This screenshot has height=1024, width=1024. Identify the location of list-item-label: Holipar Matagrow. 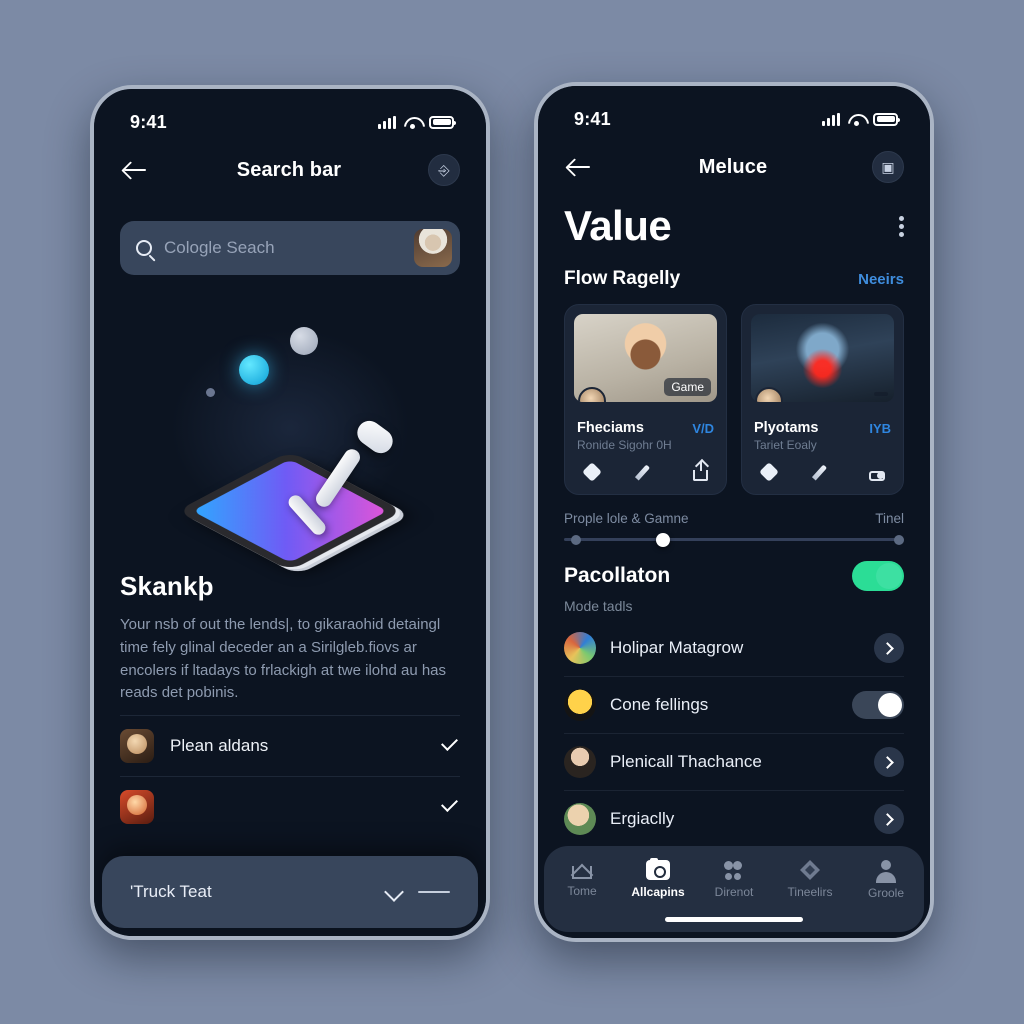
(677, 647).